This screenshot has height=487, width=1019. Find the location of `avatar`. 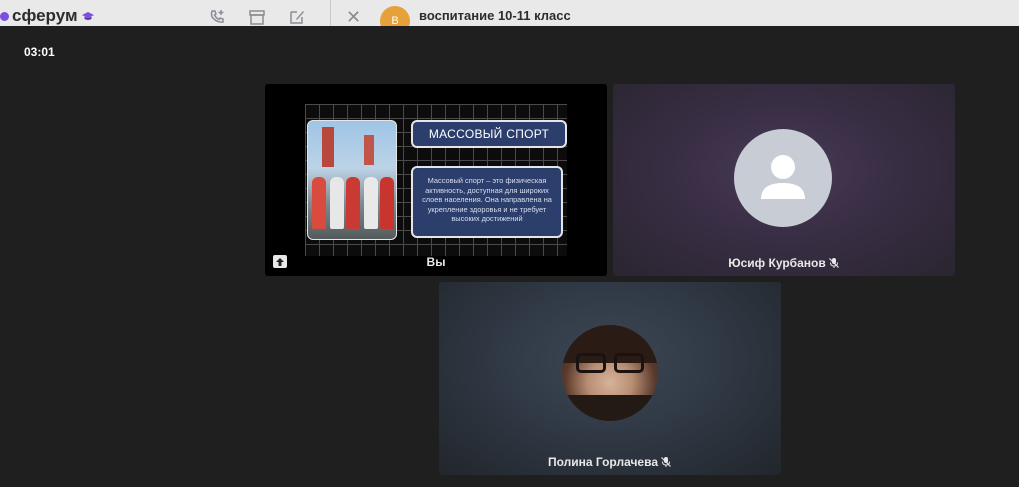

avatar is located at coordinates (610, 373).